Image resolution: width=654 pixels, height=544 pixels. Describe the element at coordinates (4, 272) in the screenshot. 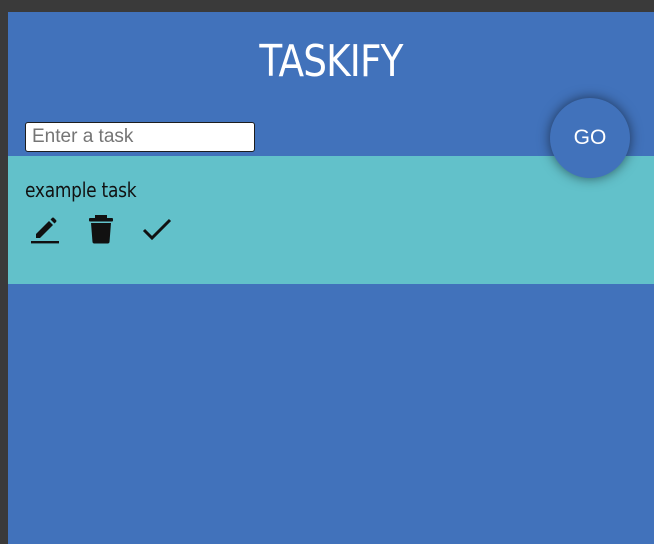

I see `window-frame-left` at that location.